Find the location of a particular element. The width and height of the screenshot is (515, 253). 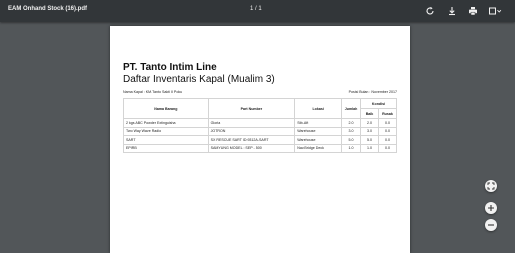

more-options-icon is located at coordinates (495, 11).